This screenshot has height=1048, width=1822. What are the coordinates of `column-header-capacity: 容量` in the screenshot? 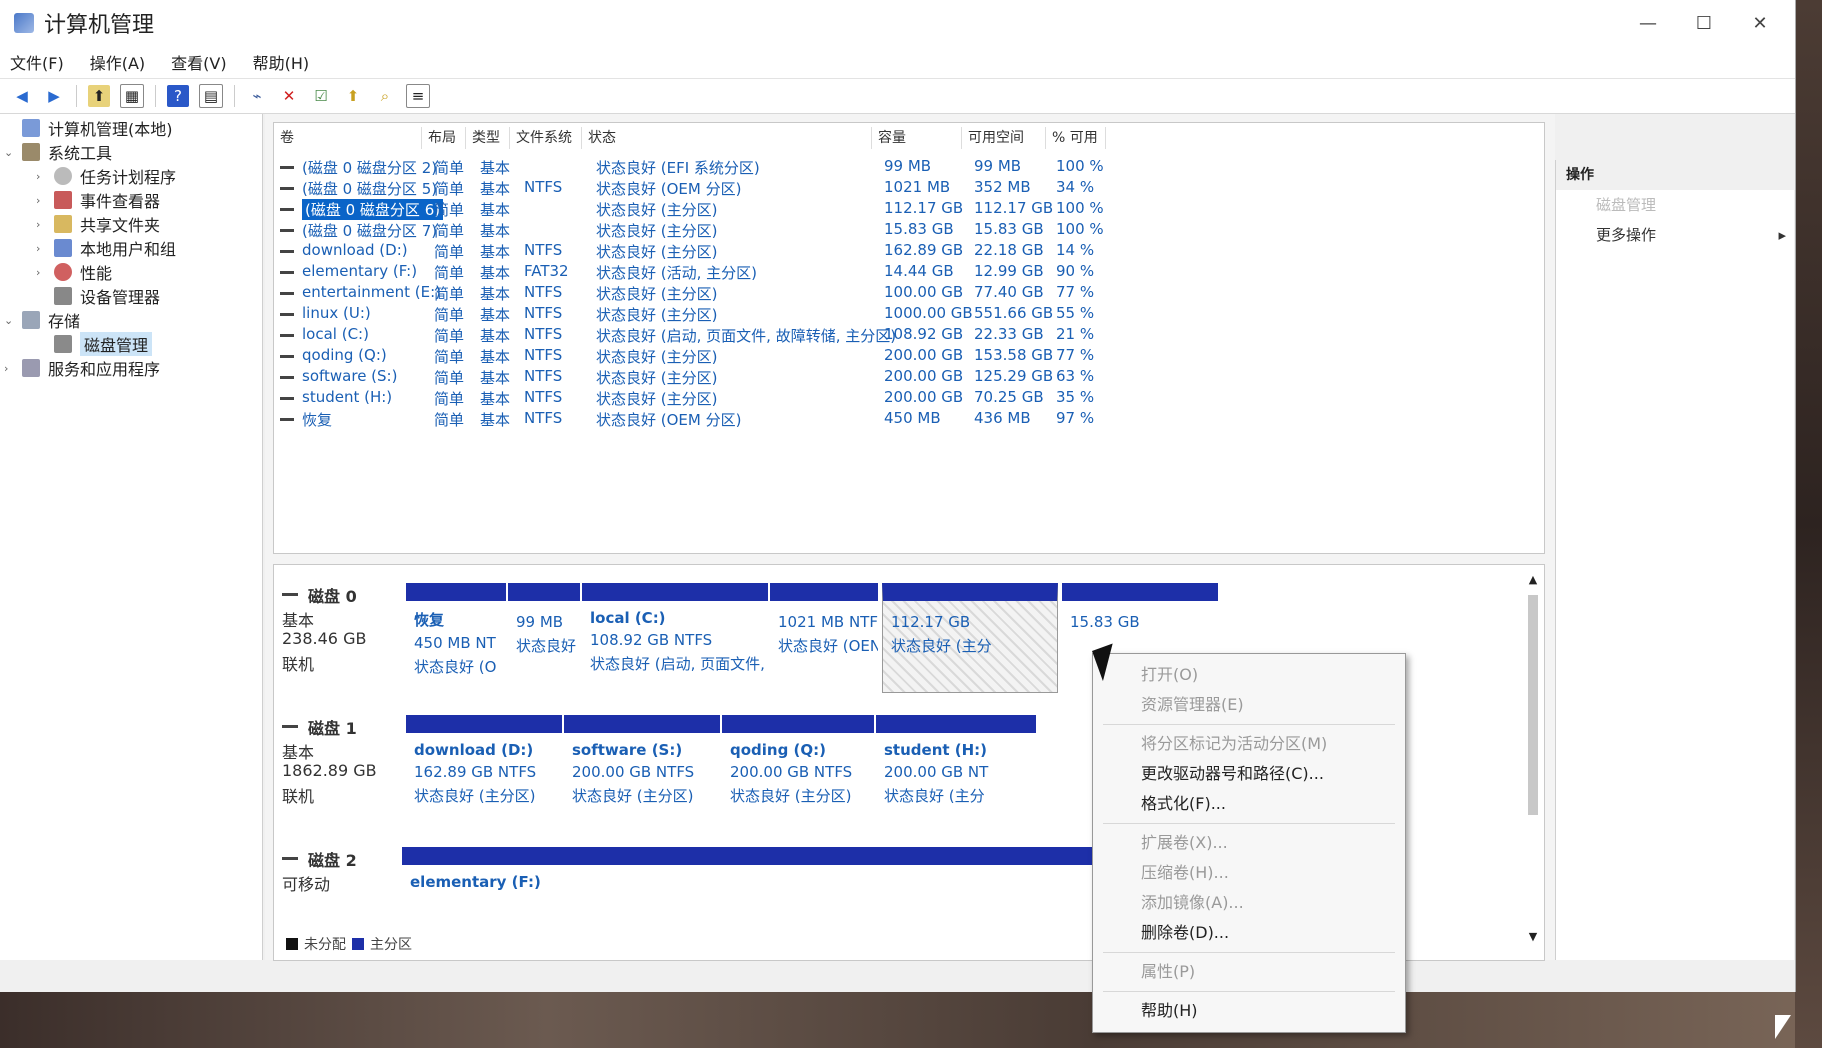 It's located at (917, 138).